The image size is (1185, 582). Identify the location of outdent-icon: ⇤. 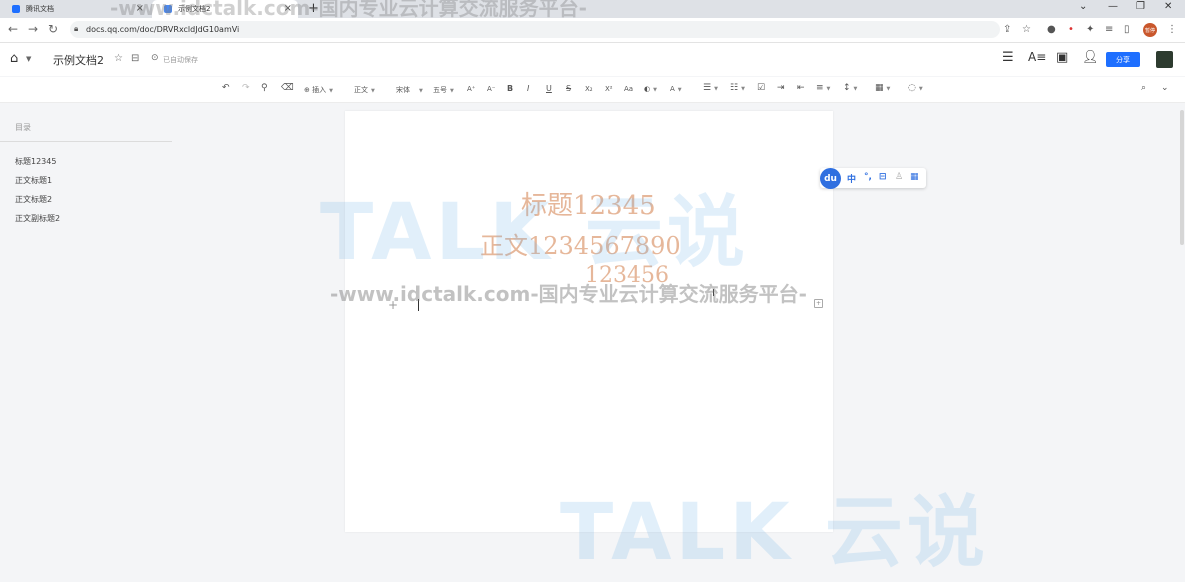
(801, 88).